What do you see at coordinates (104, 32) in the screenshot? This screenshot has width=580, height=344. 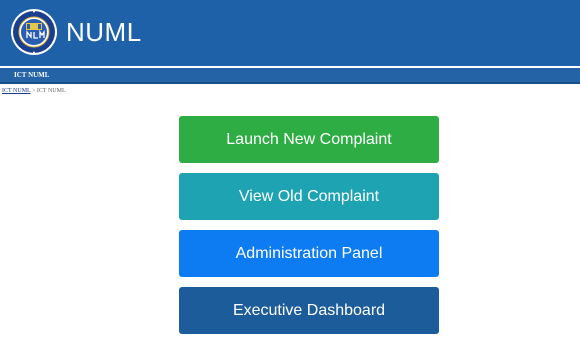 I see `app-title: NUML` at bounding box center [104, 32].